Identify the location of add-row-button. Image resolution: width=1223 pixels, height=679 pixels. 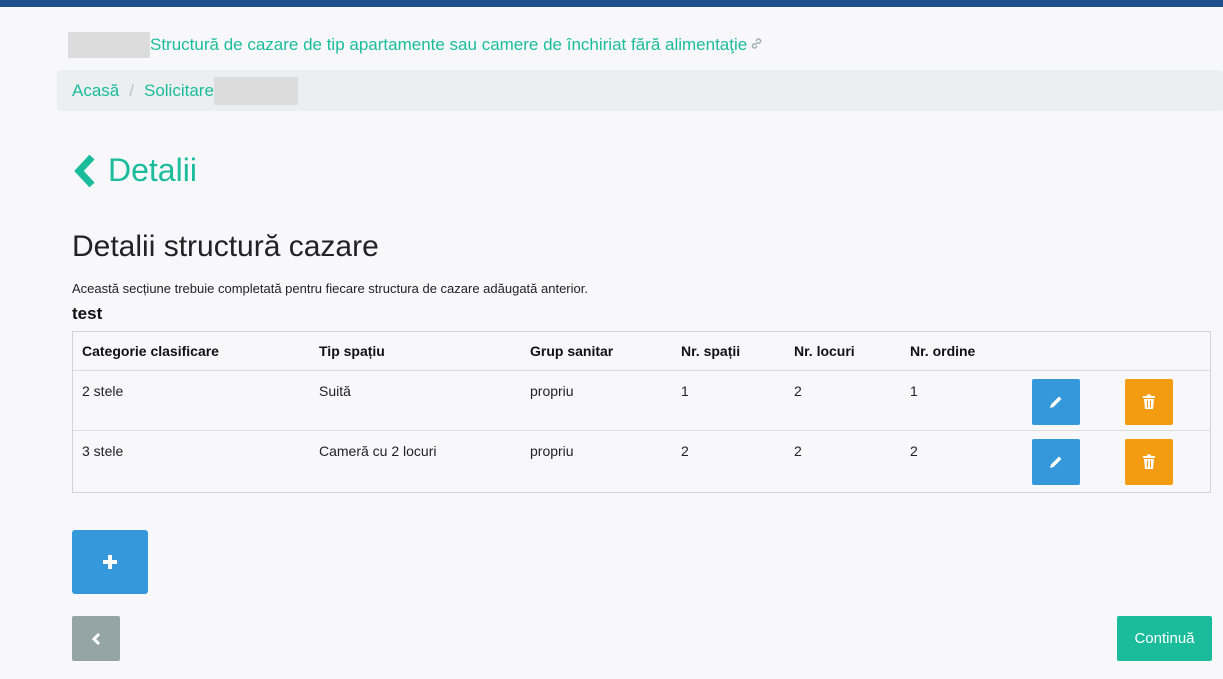
(110, 562).